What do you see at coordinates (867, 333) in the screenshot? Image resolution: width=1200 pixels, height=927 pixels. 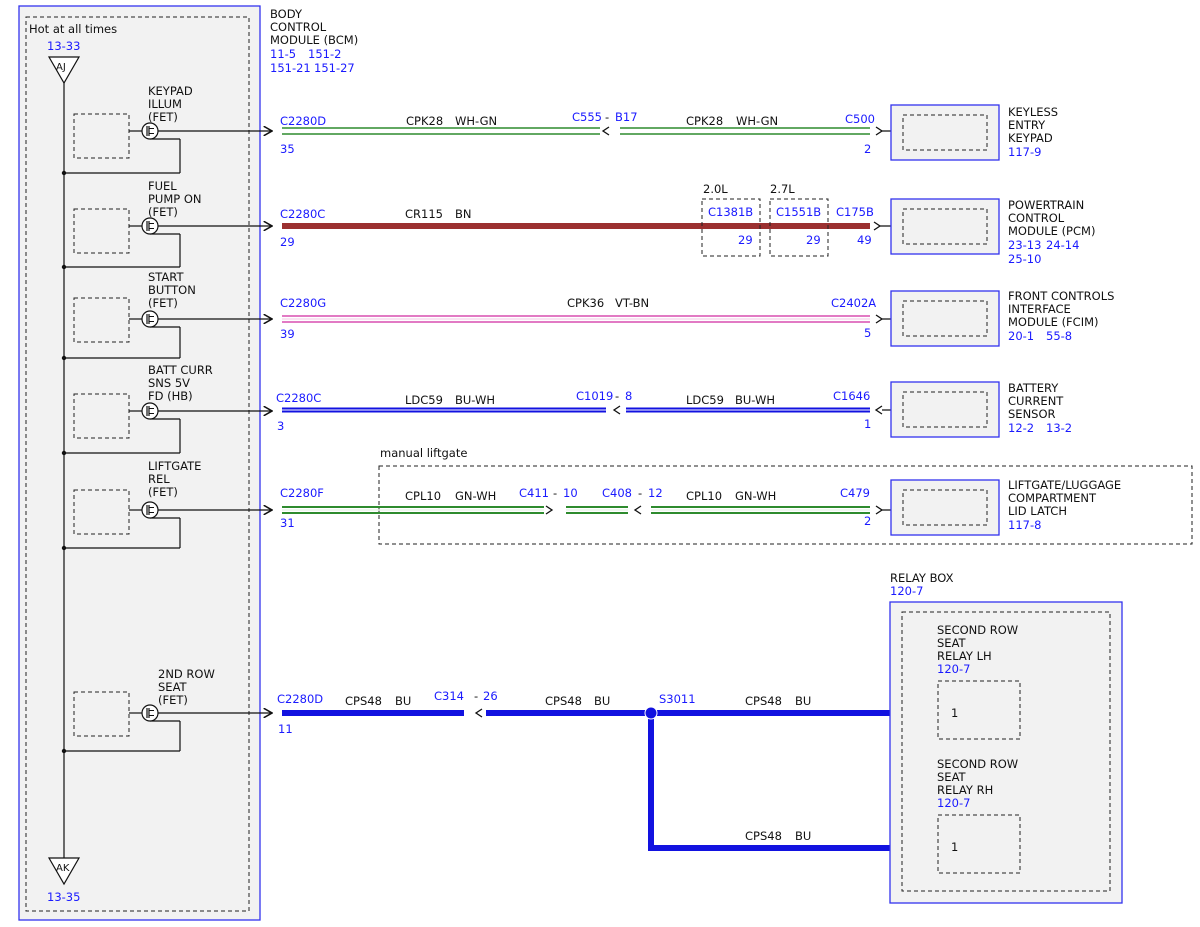 I see `pin-number: 5` at bounding box center [867, 333].